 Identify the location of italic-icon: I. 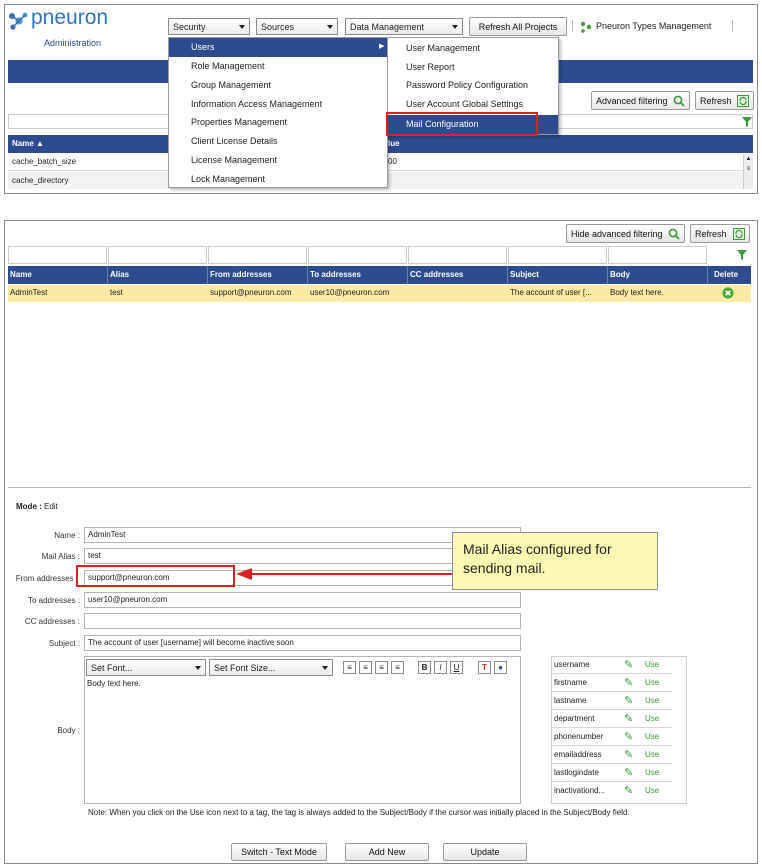
(440, 667).